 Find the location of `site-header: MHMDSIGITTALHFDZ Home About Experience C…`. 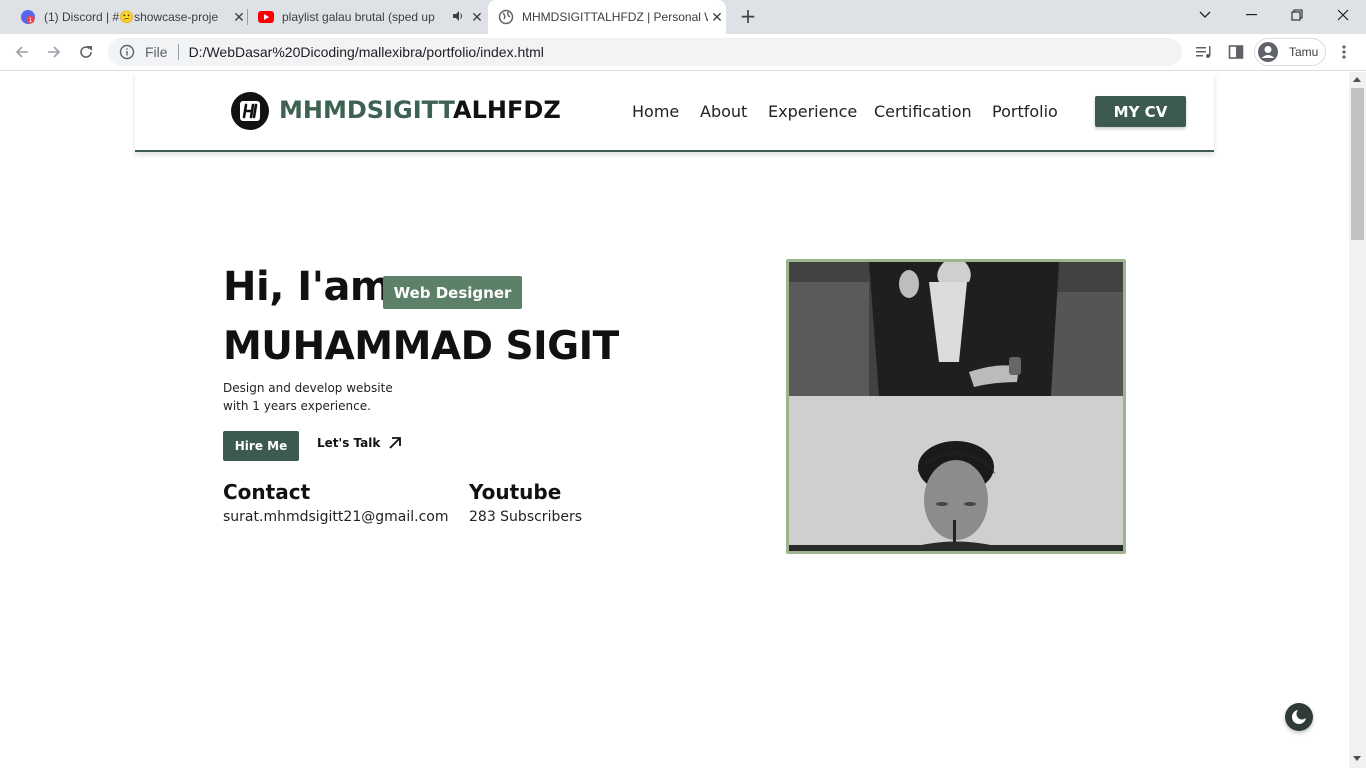

site-header: MHMDSIGITTALHFDZ Home About Experience C… is located at coordinates (674, 112).